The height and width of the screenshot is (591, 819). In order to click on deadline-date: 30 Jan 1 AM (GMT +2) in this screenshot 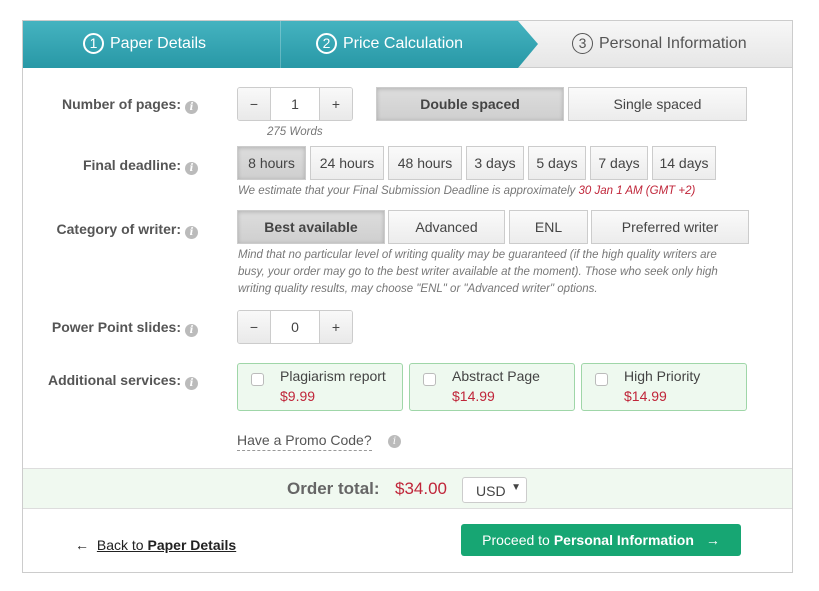, I will do `click(637, 191)`.